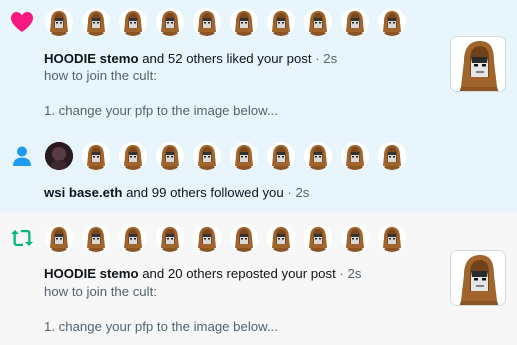 This screenshot has width=517, height=345. I want to click on actor-name: wsi base.eth, so click(83, 192).